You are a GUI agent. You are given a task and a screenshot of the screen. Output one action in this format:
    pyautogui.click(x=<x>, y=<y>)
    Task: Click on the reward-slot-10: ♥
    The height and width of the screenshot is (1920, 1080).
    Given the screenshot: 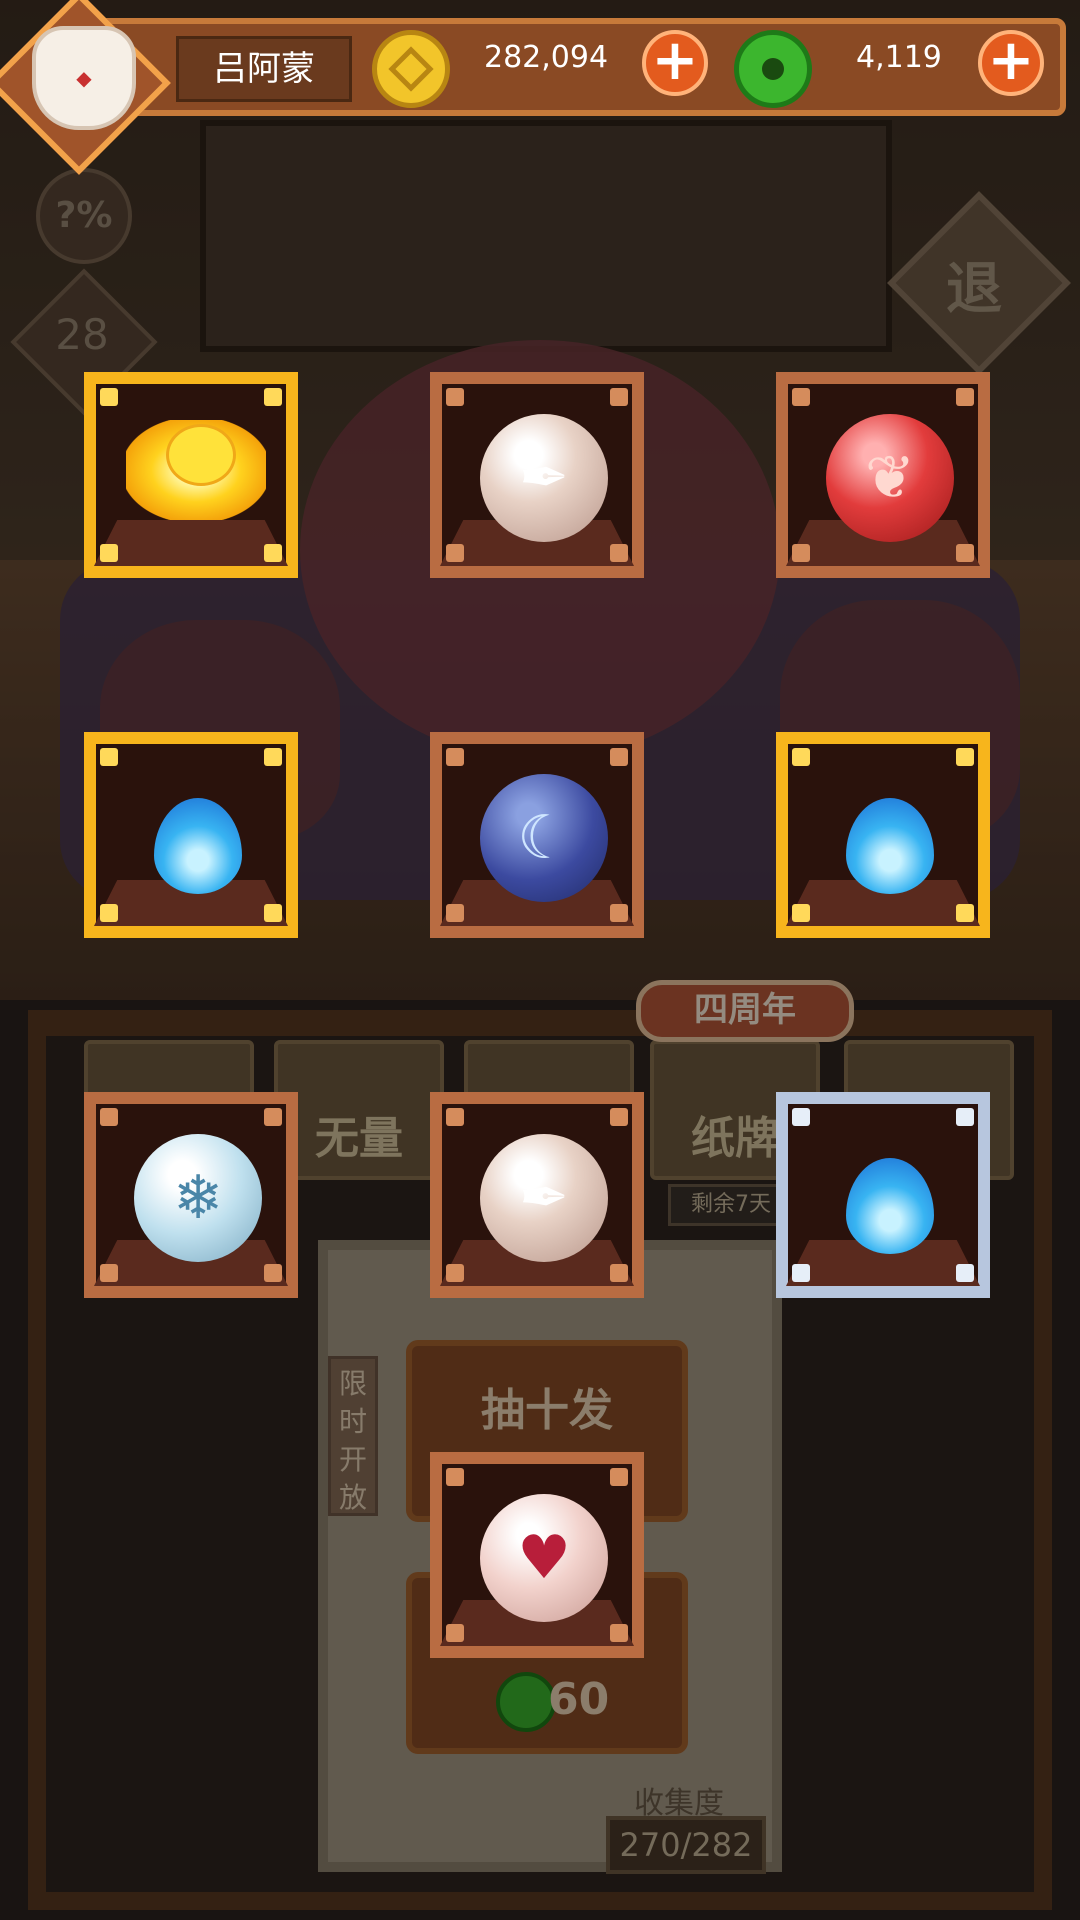 What is the action you would take?
    pyautogui.click(x=537, y=1555)
    